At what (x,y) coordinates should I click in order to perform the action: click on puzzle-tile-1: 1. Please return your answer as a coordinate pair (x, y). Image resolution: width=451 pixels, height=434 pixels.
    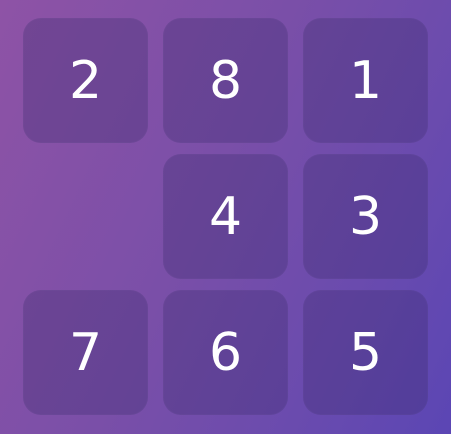
    Looking at the image, I should click on (365, 80).